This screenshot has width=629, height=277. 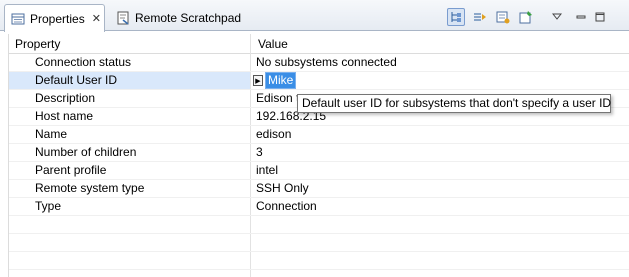 I want to click on property-name: Parent profile, so click(x=71, y=170).